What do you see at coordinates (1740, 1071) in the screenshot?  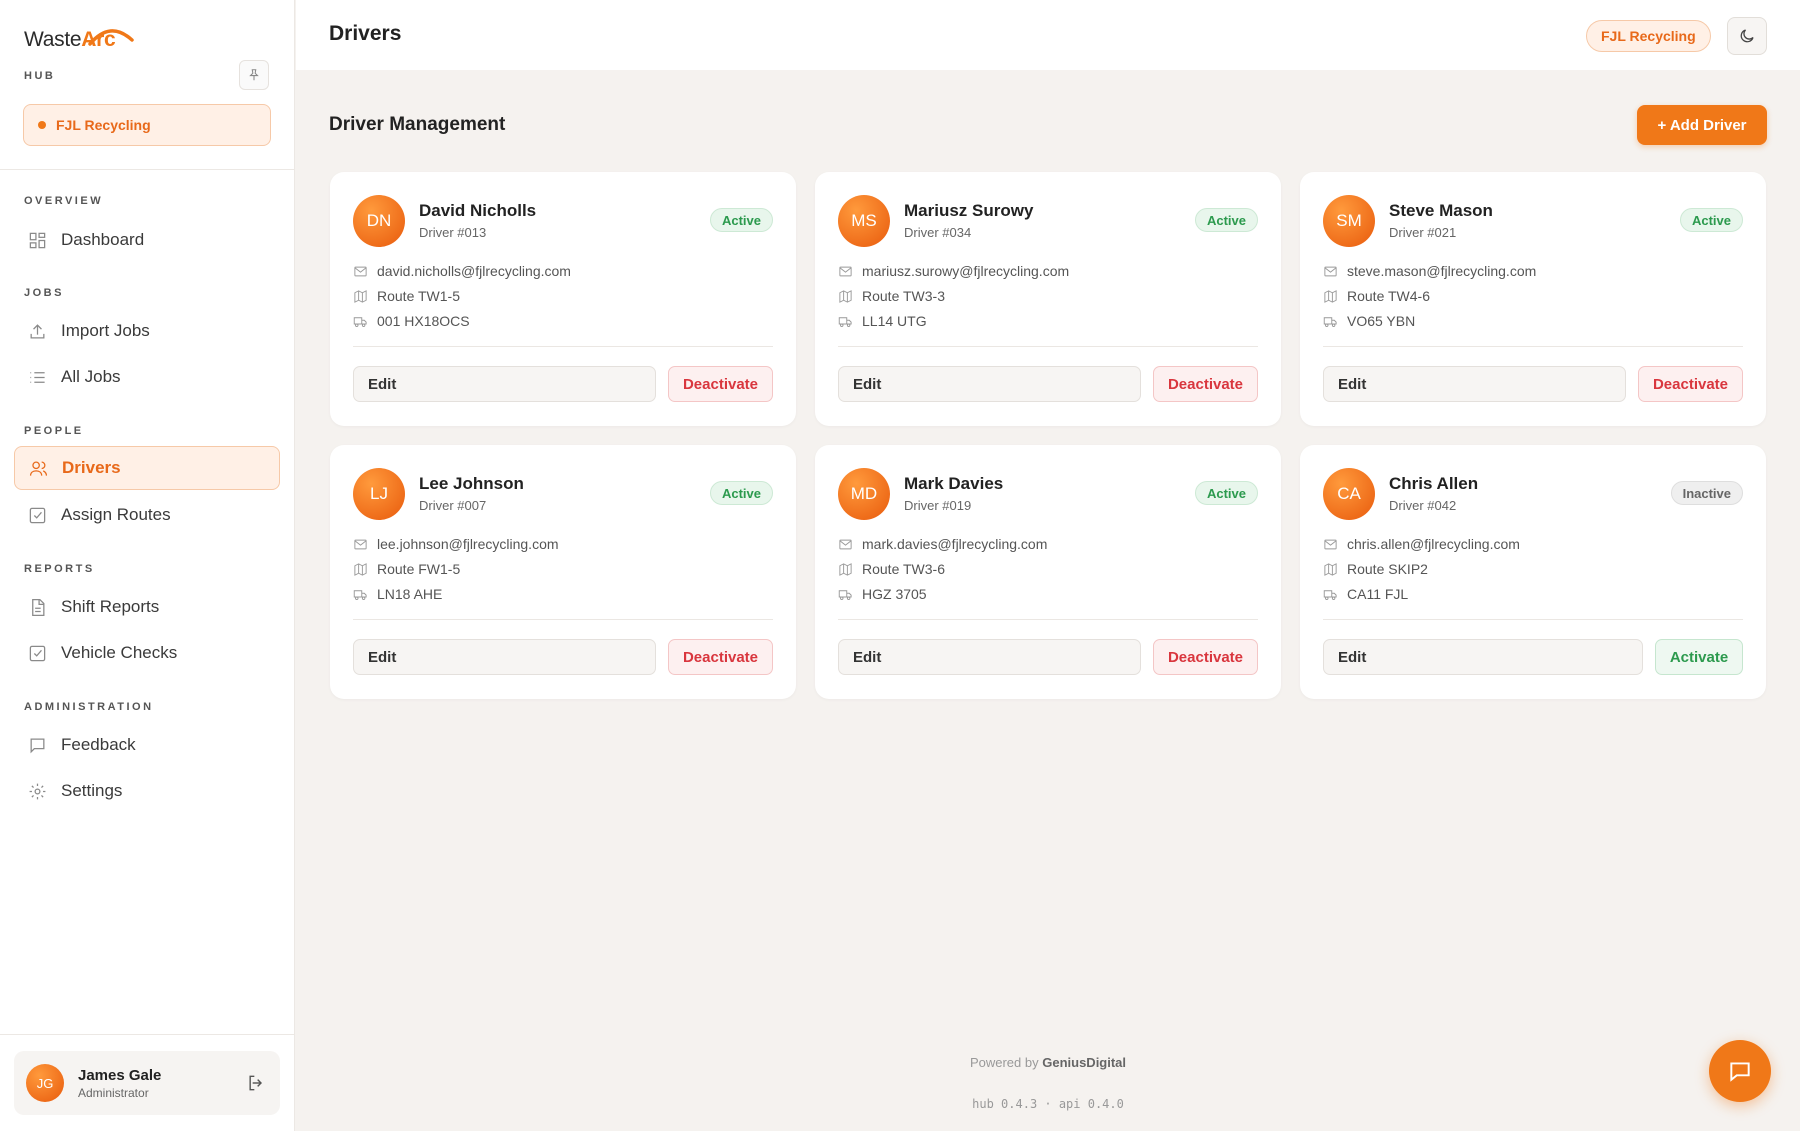 I see `chat-button` at bounding box center [1740, 1071].